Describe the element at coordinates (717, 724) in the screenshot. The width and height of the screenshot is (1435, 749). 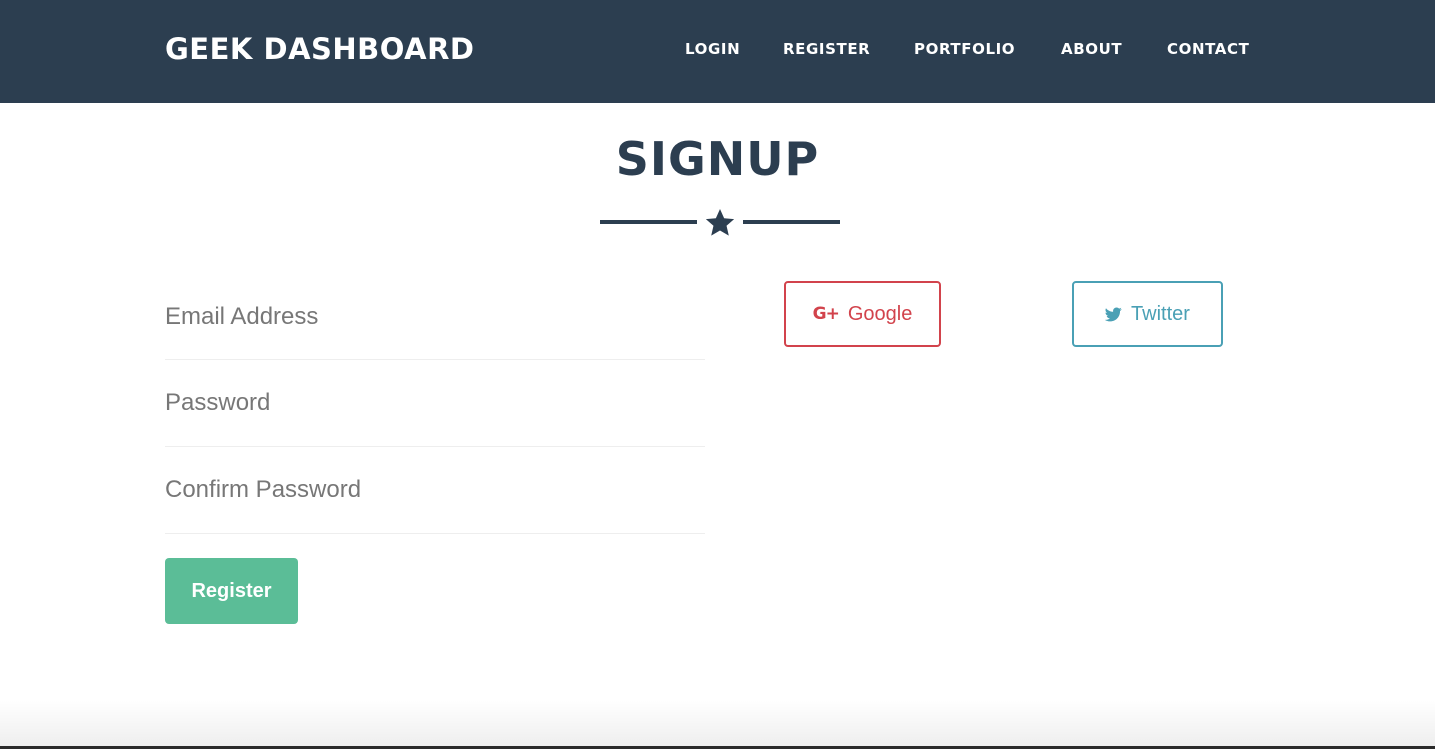
I see `bottom-shadow` at that location.